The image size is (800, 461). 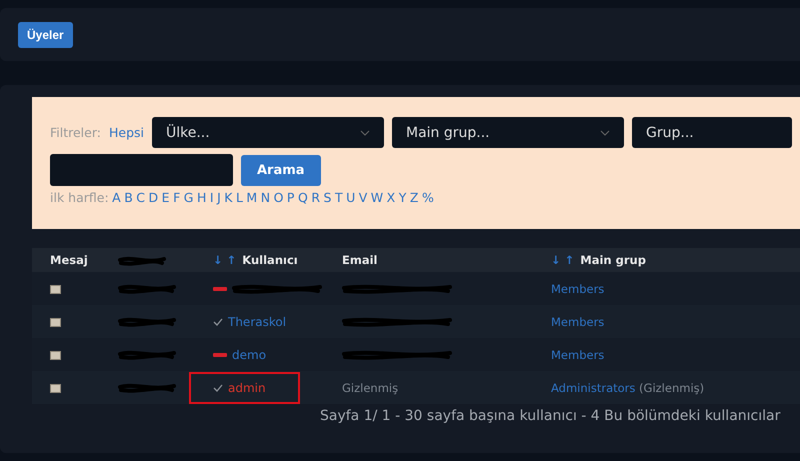 What do you see at coordinates (128, 197) in the screenshot?
I see `letter-link: B` at bounding box center [128, 197].